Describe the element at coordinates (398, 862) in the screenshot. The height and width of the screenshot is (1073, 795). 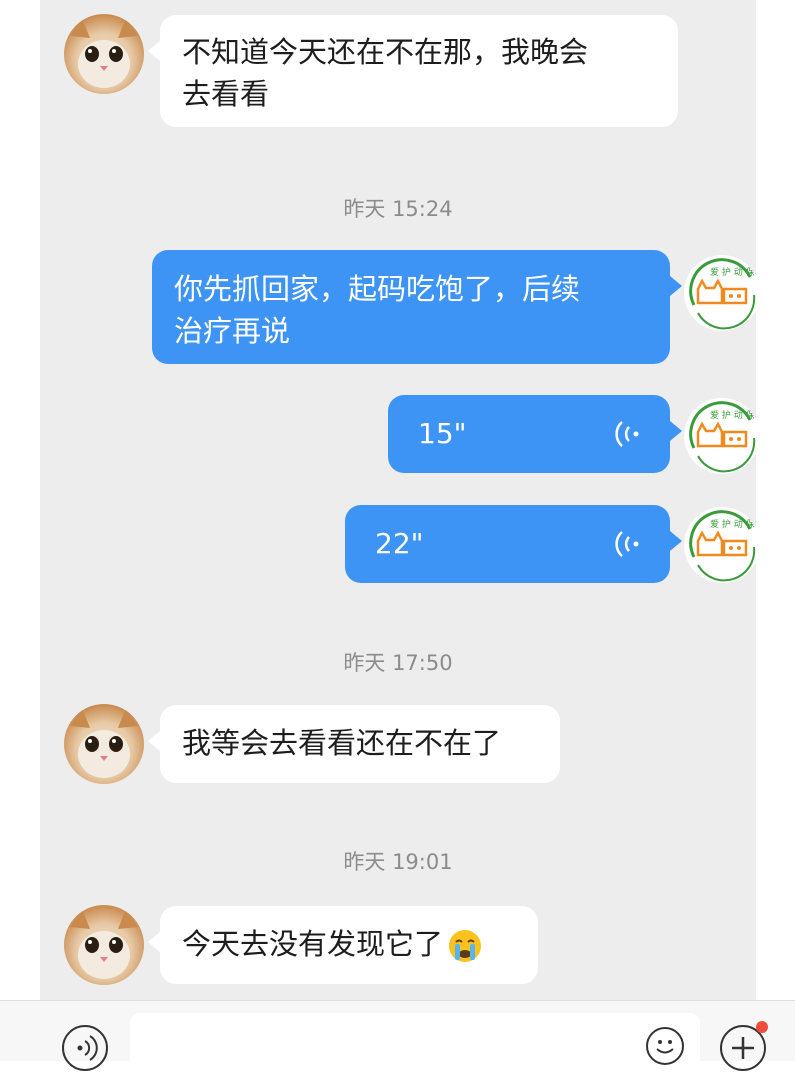
I see `timestamp: 昨天 19:01` at that location.